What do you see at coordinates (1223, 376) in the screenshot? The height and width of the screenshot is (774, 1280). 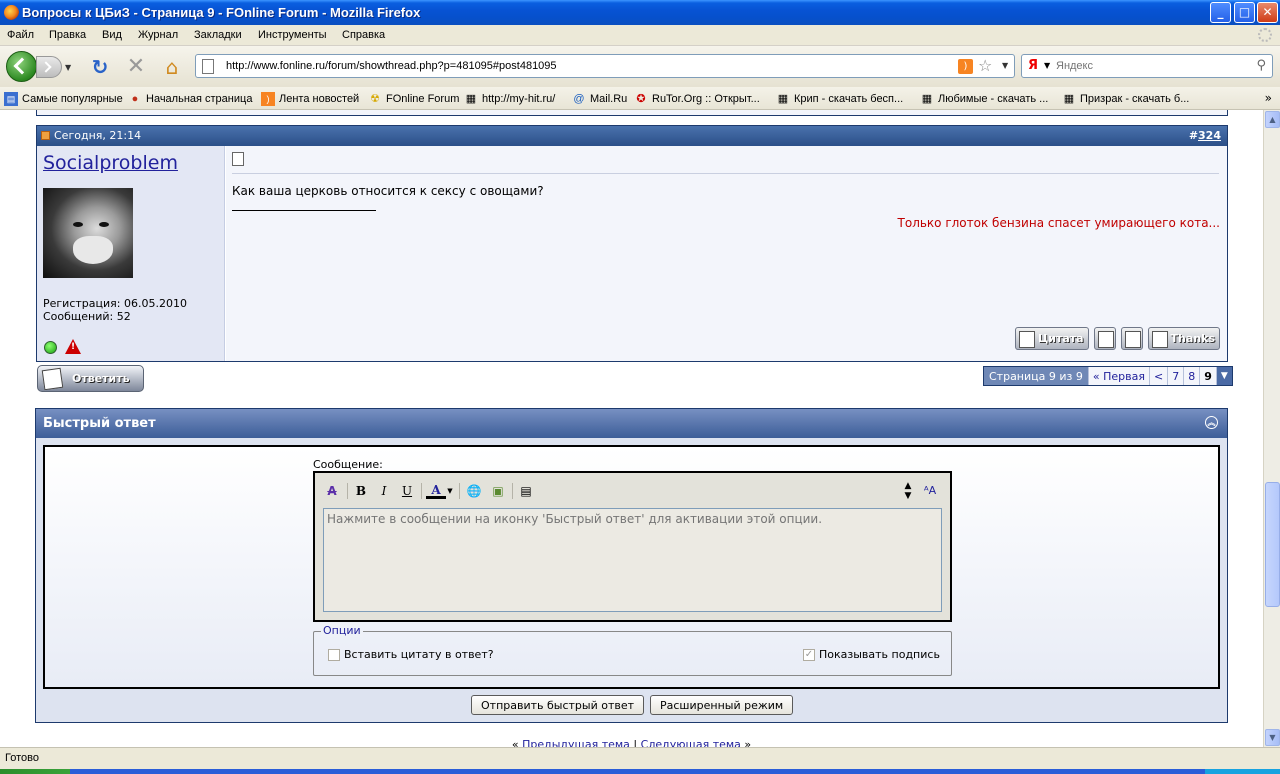 I see `page-dropdown-icon: ▼` at bounding box center [1223, 376].